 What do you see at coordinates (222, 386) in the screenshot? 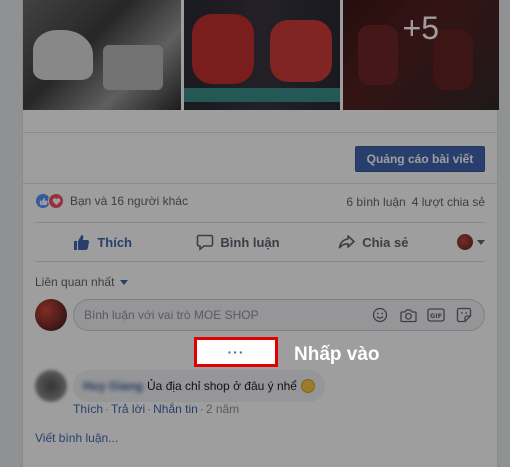
I see `comment-text: Ủa địa chỉ shop ở đâu ý nhể` at bounding box center [222, 386].